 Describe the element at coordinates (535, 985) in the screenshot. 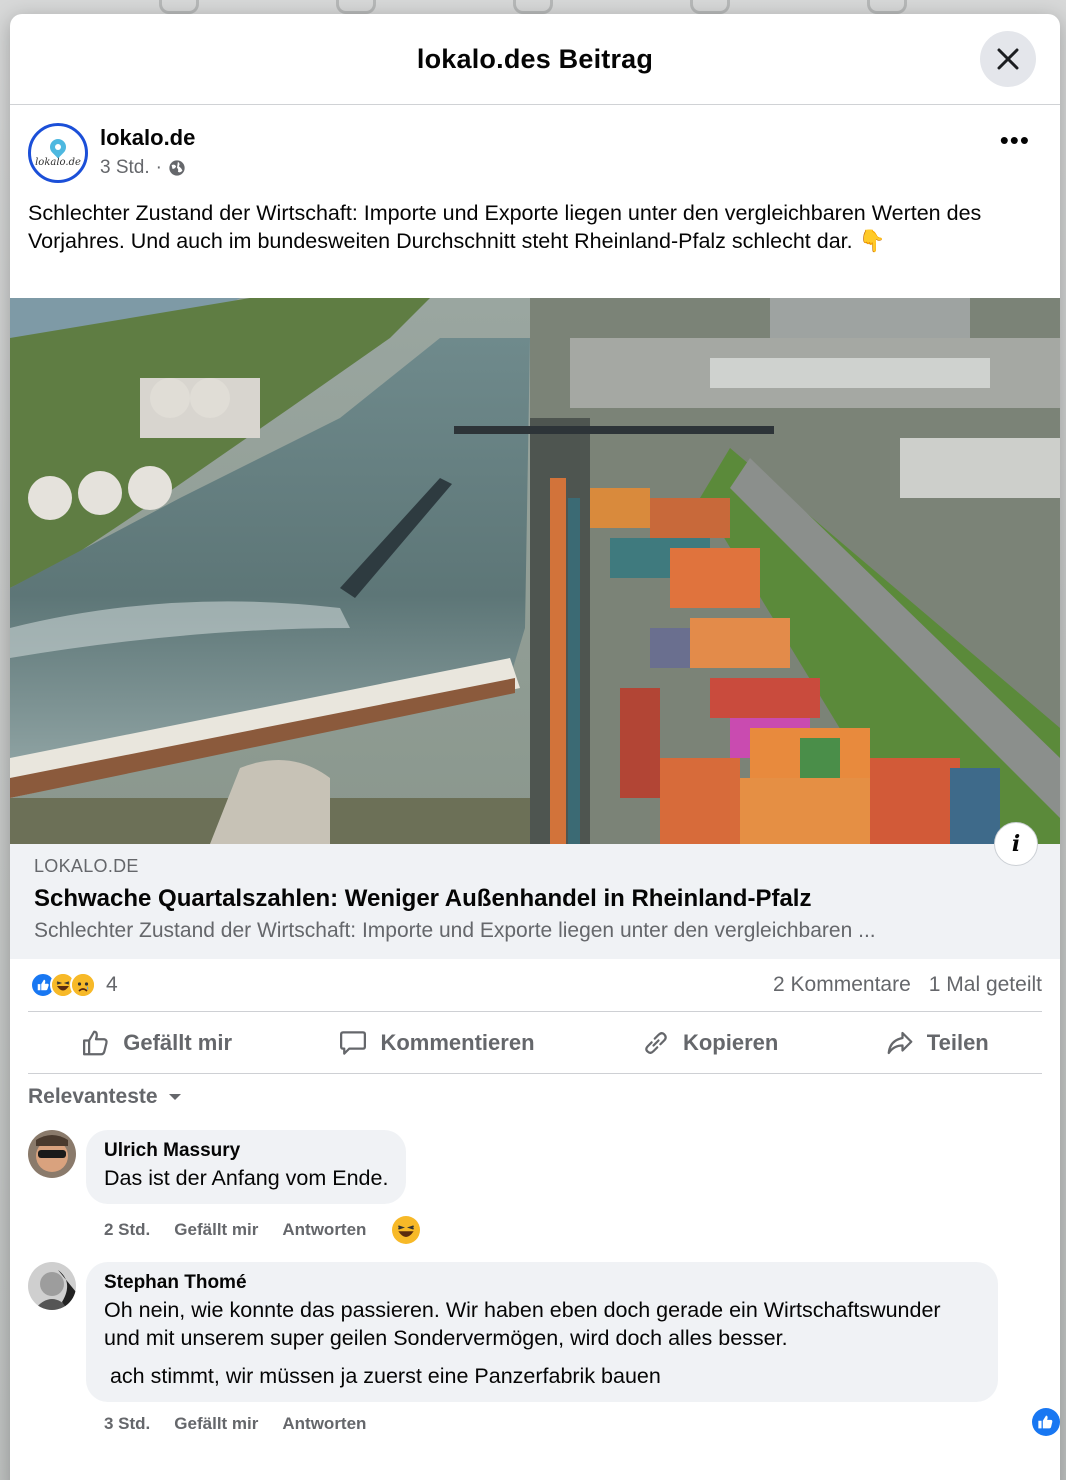

I see `post-stats: 4 2 Kommentare 1 Mal geteilt` at that location.